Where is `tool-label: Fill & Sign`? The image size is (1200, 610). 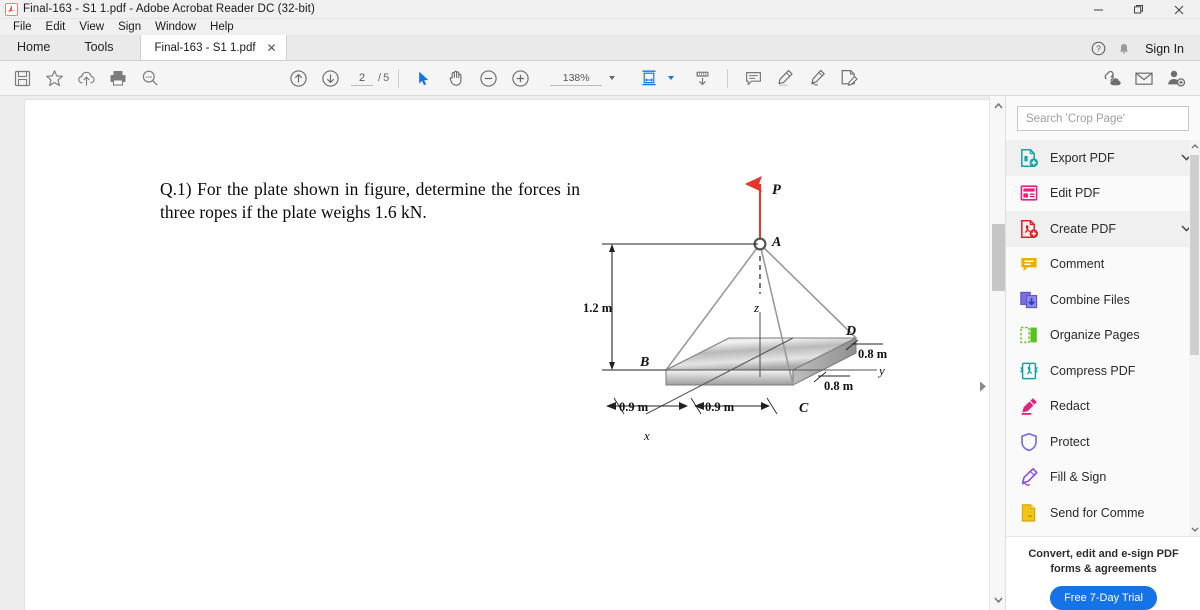 tool-label: Fill & Sign is located at coordinates (1078, 477).